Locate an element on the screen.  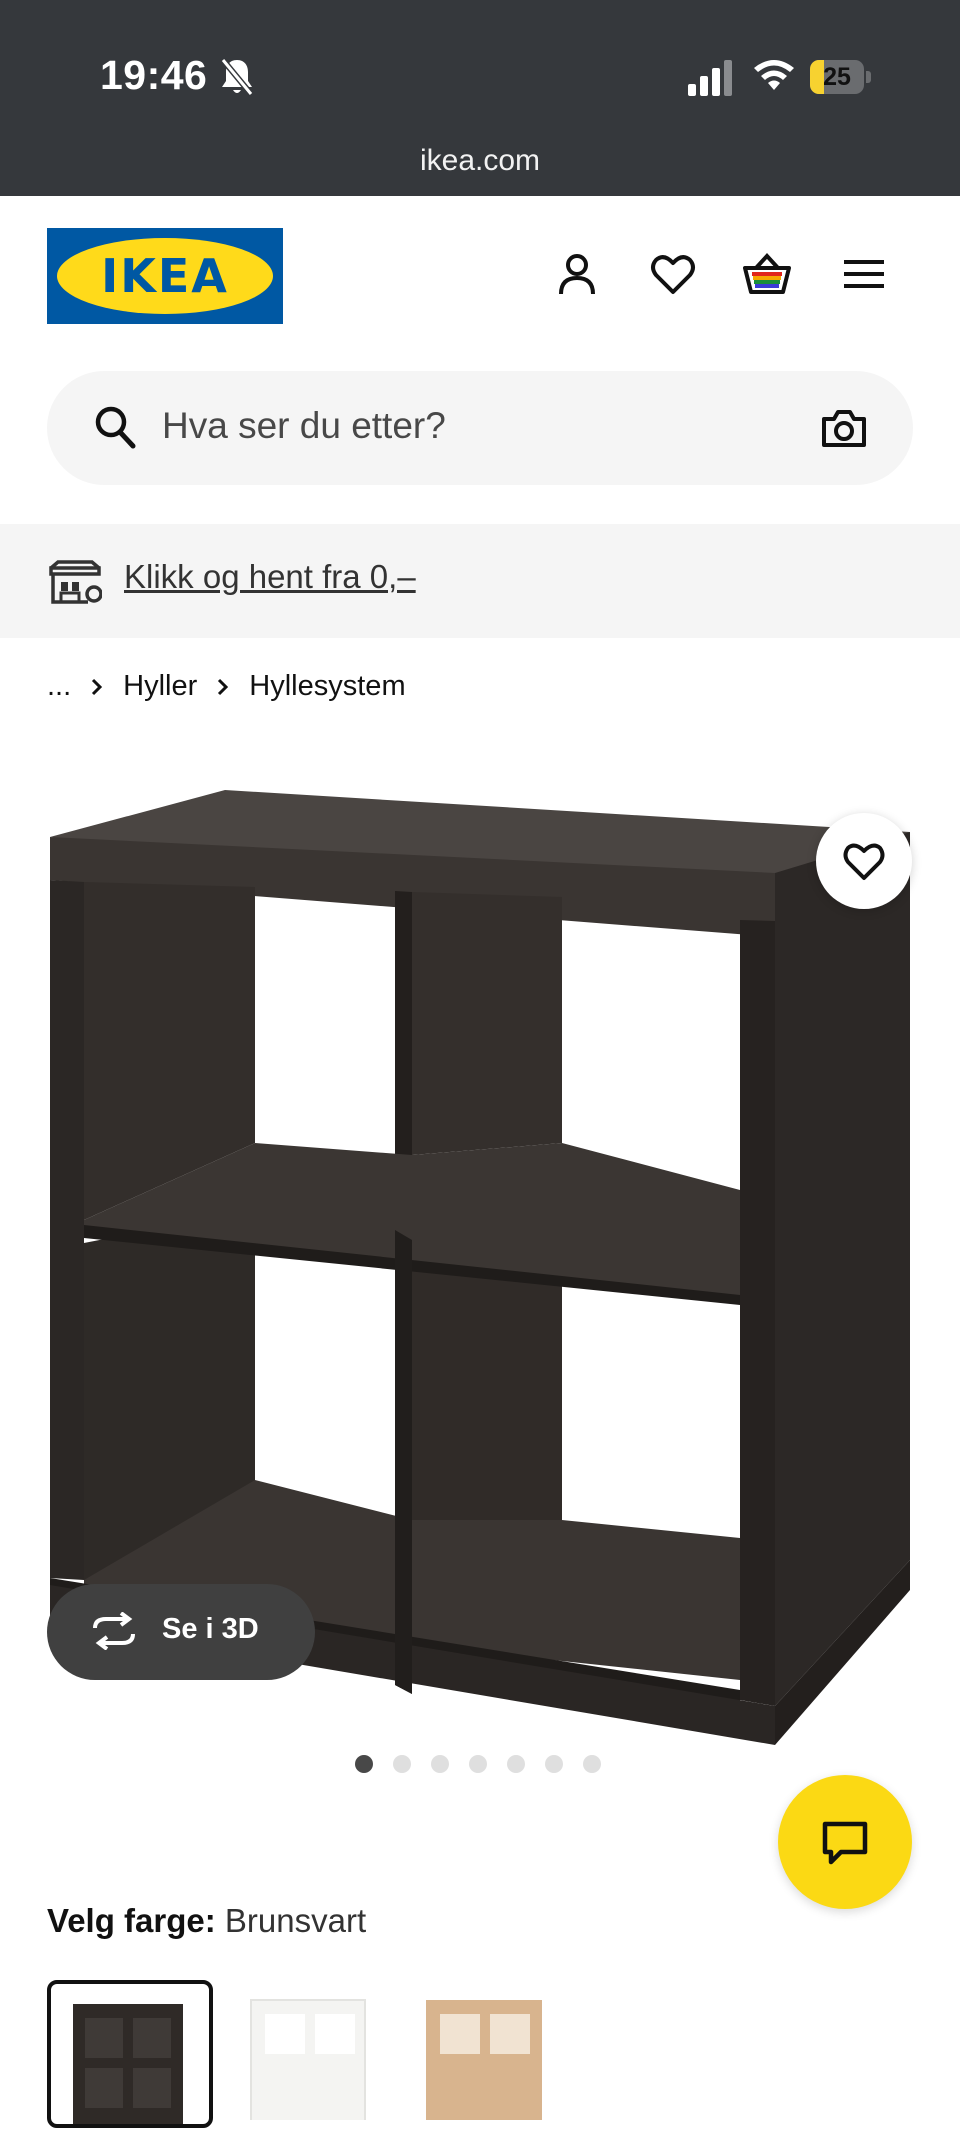
rotate-3d-icon is located at coordinates (114, 1631).